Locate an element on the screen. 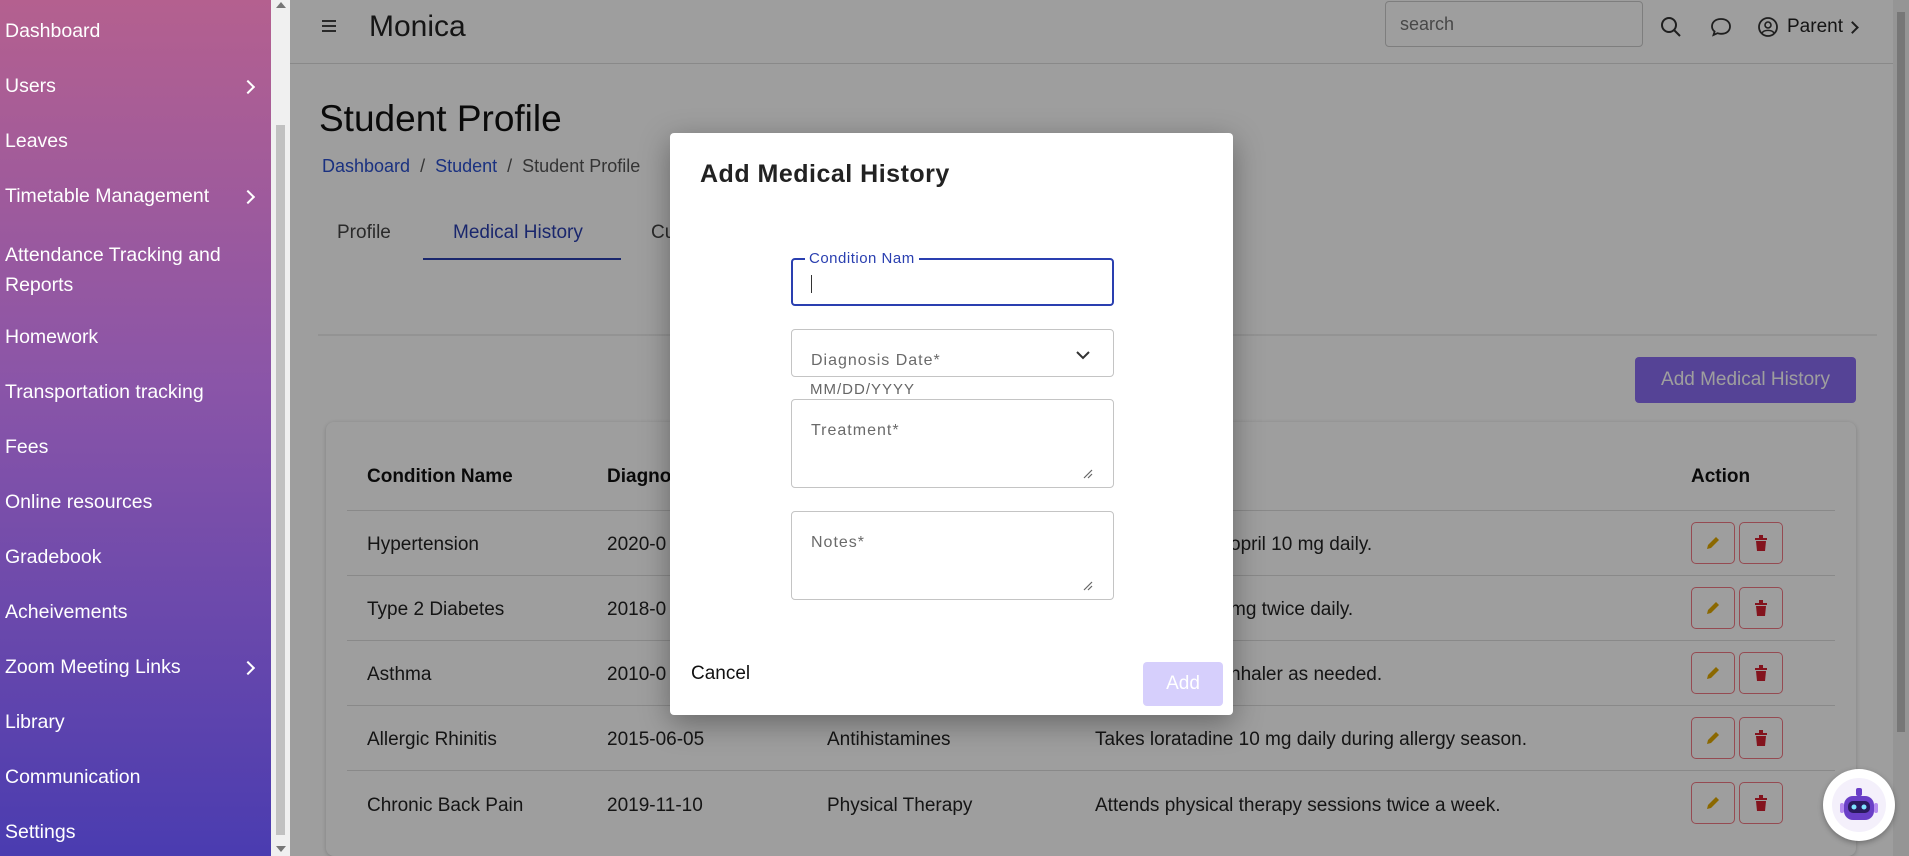 The image size is (1909, 856). dialog-title: Add Medical History is located at coordinates (825, 174).